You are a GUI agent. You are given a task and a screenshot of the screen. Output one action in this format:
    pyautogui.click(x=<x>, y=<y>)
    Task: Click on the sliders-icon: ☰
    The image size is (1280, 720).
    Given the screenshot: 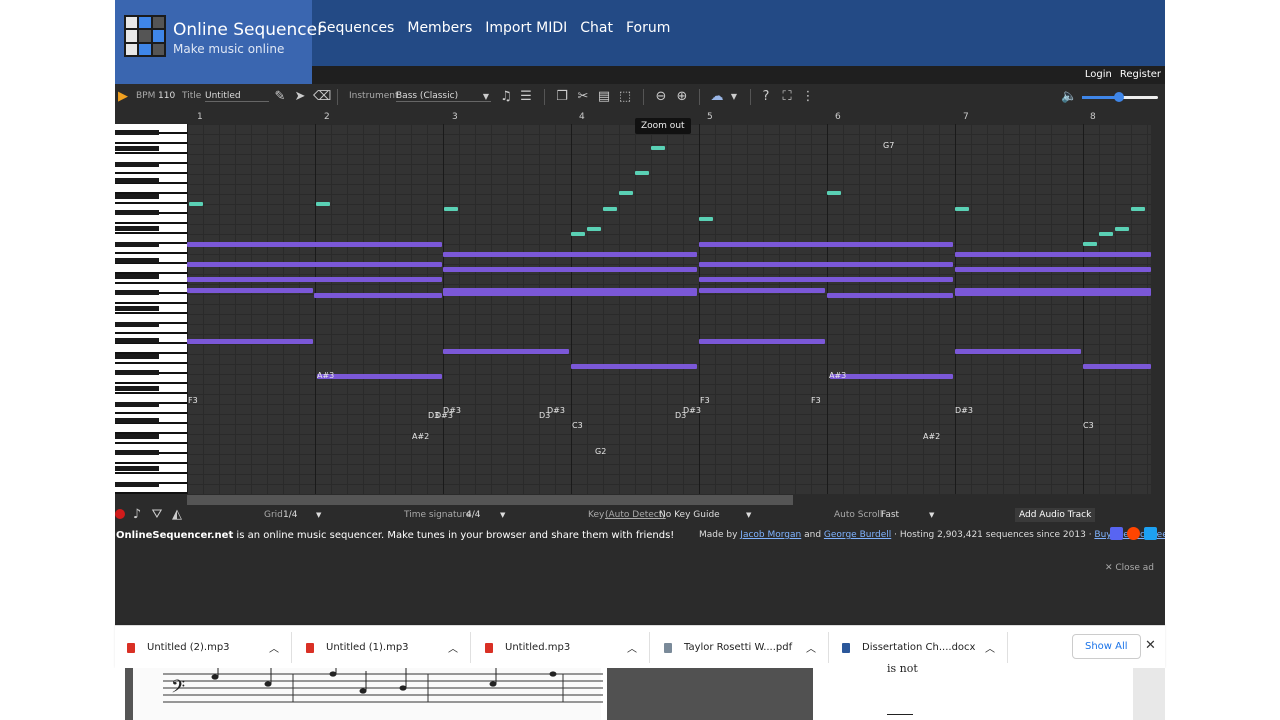 What is the action you would take?
    pyautogui.click(x=526, y=97)
    